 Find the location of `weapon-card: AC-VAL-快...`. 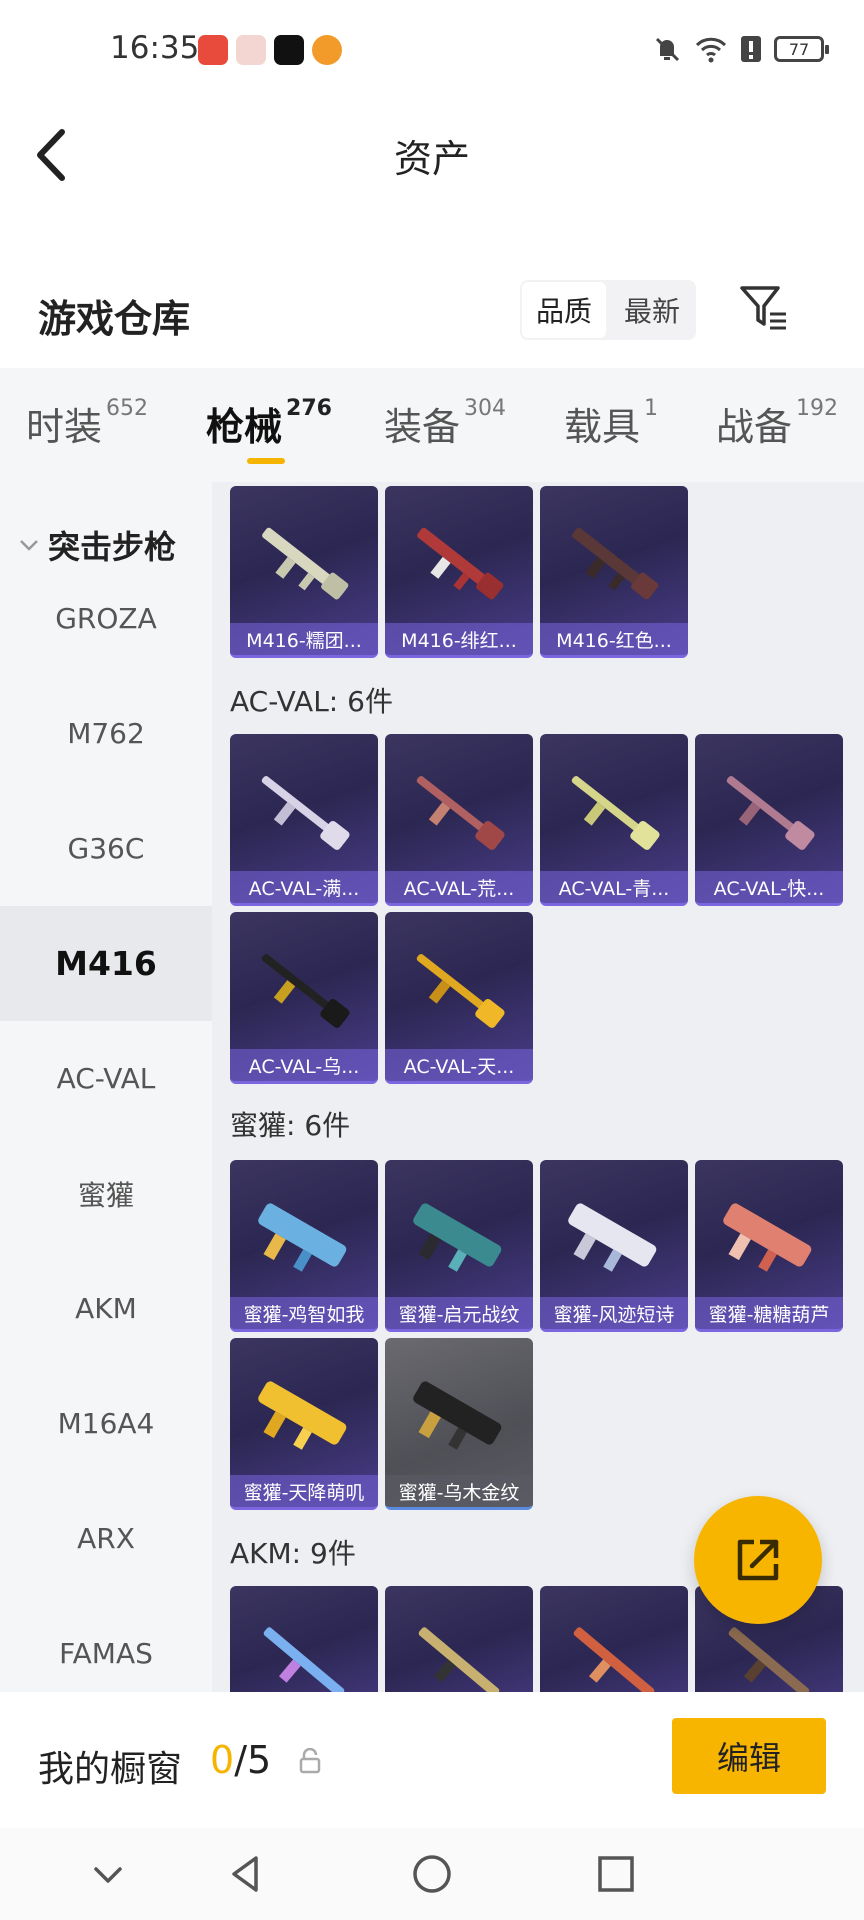

weapon-card: AC-VAL-快... is located at coordinates (769, 820).